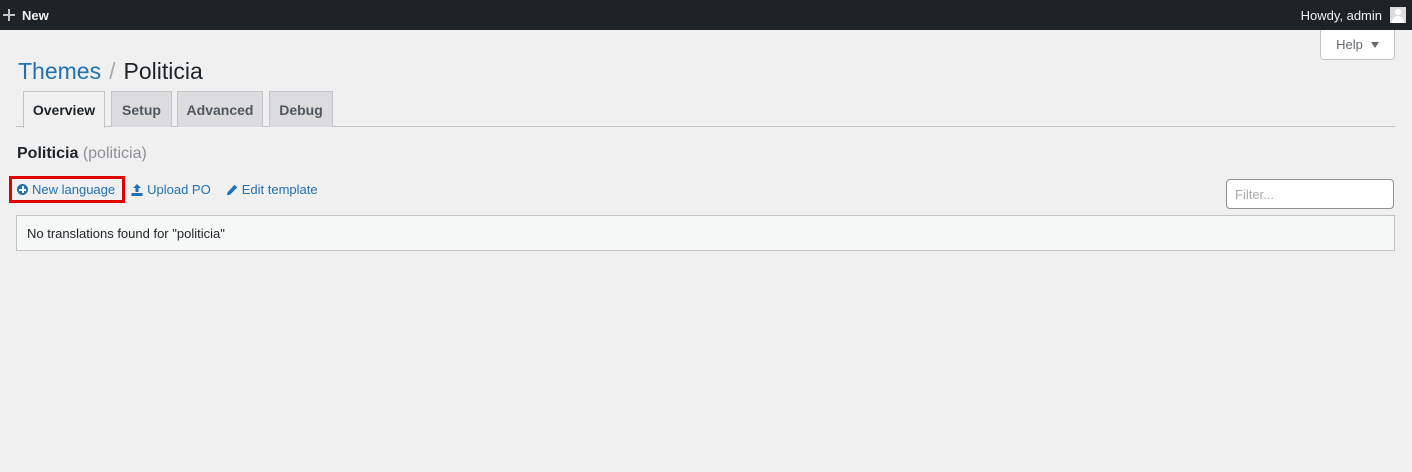 The width and height of the screenshot is (1412, 472). What do you see at coordinates (705, 109) in the screenshot?
I see `tab-bar: Overview Setup Advanced Debug` at bounding box center [705, 109].